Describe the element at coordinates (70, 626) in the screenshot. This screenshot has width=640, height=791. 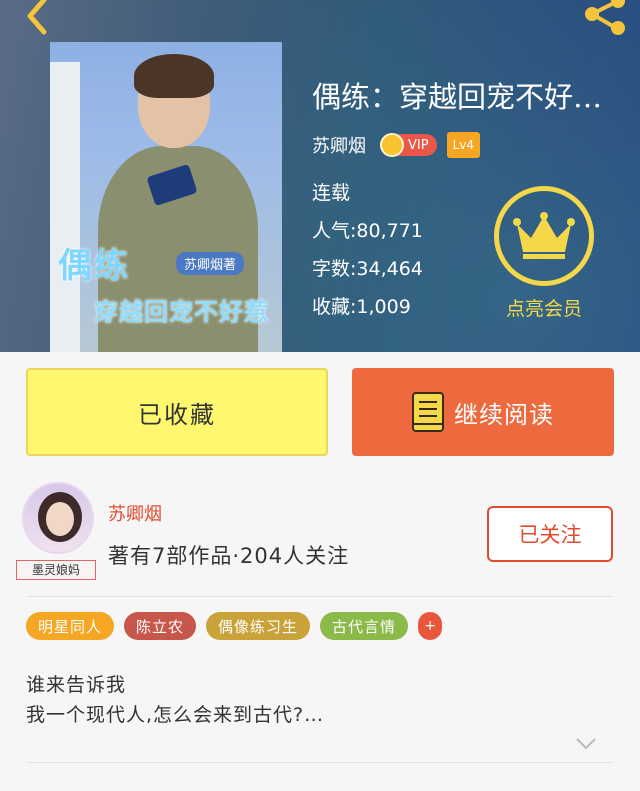
I see `tag-item: 明星同人` at that location.